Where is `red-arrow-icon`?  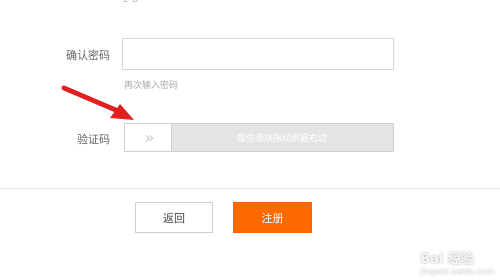
red-arrow-icon is located at coordinates (97, 102).